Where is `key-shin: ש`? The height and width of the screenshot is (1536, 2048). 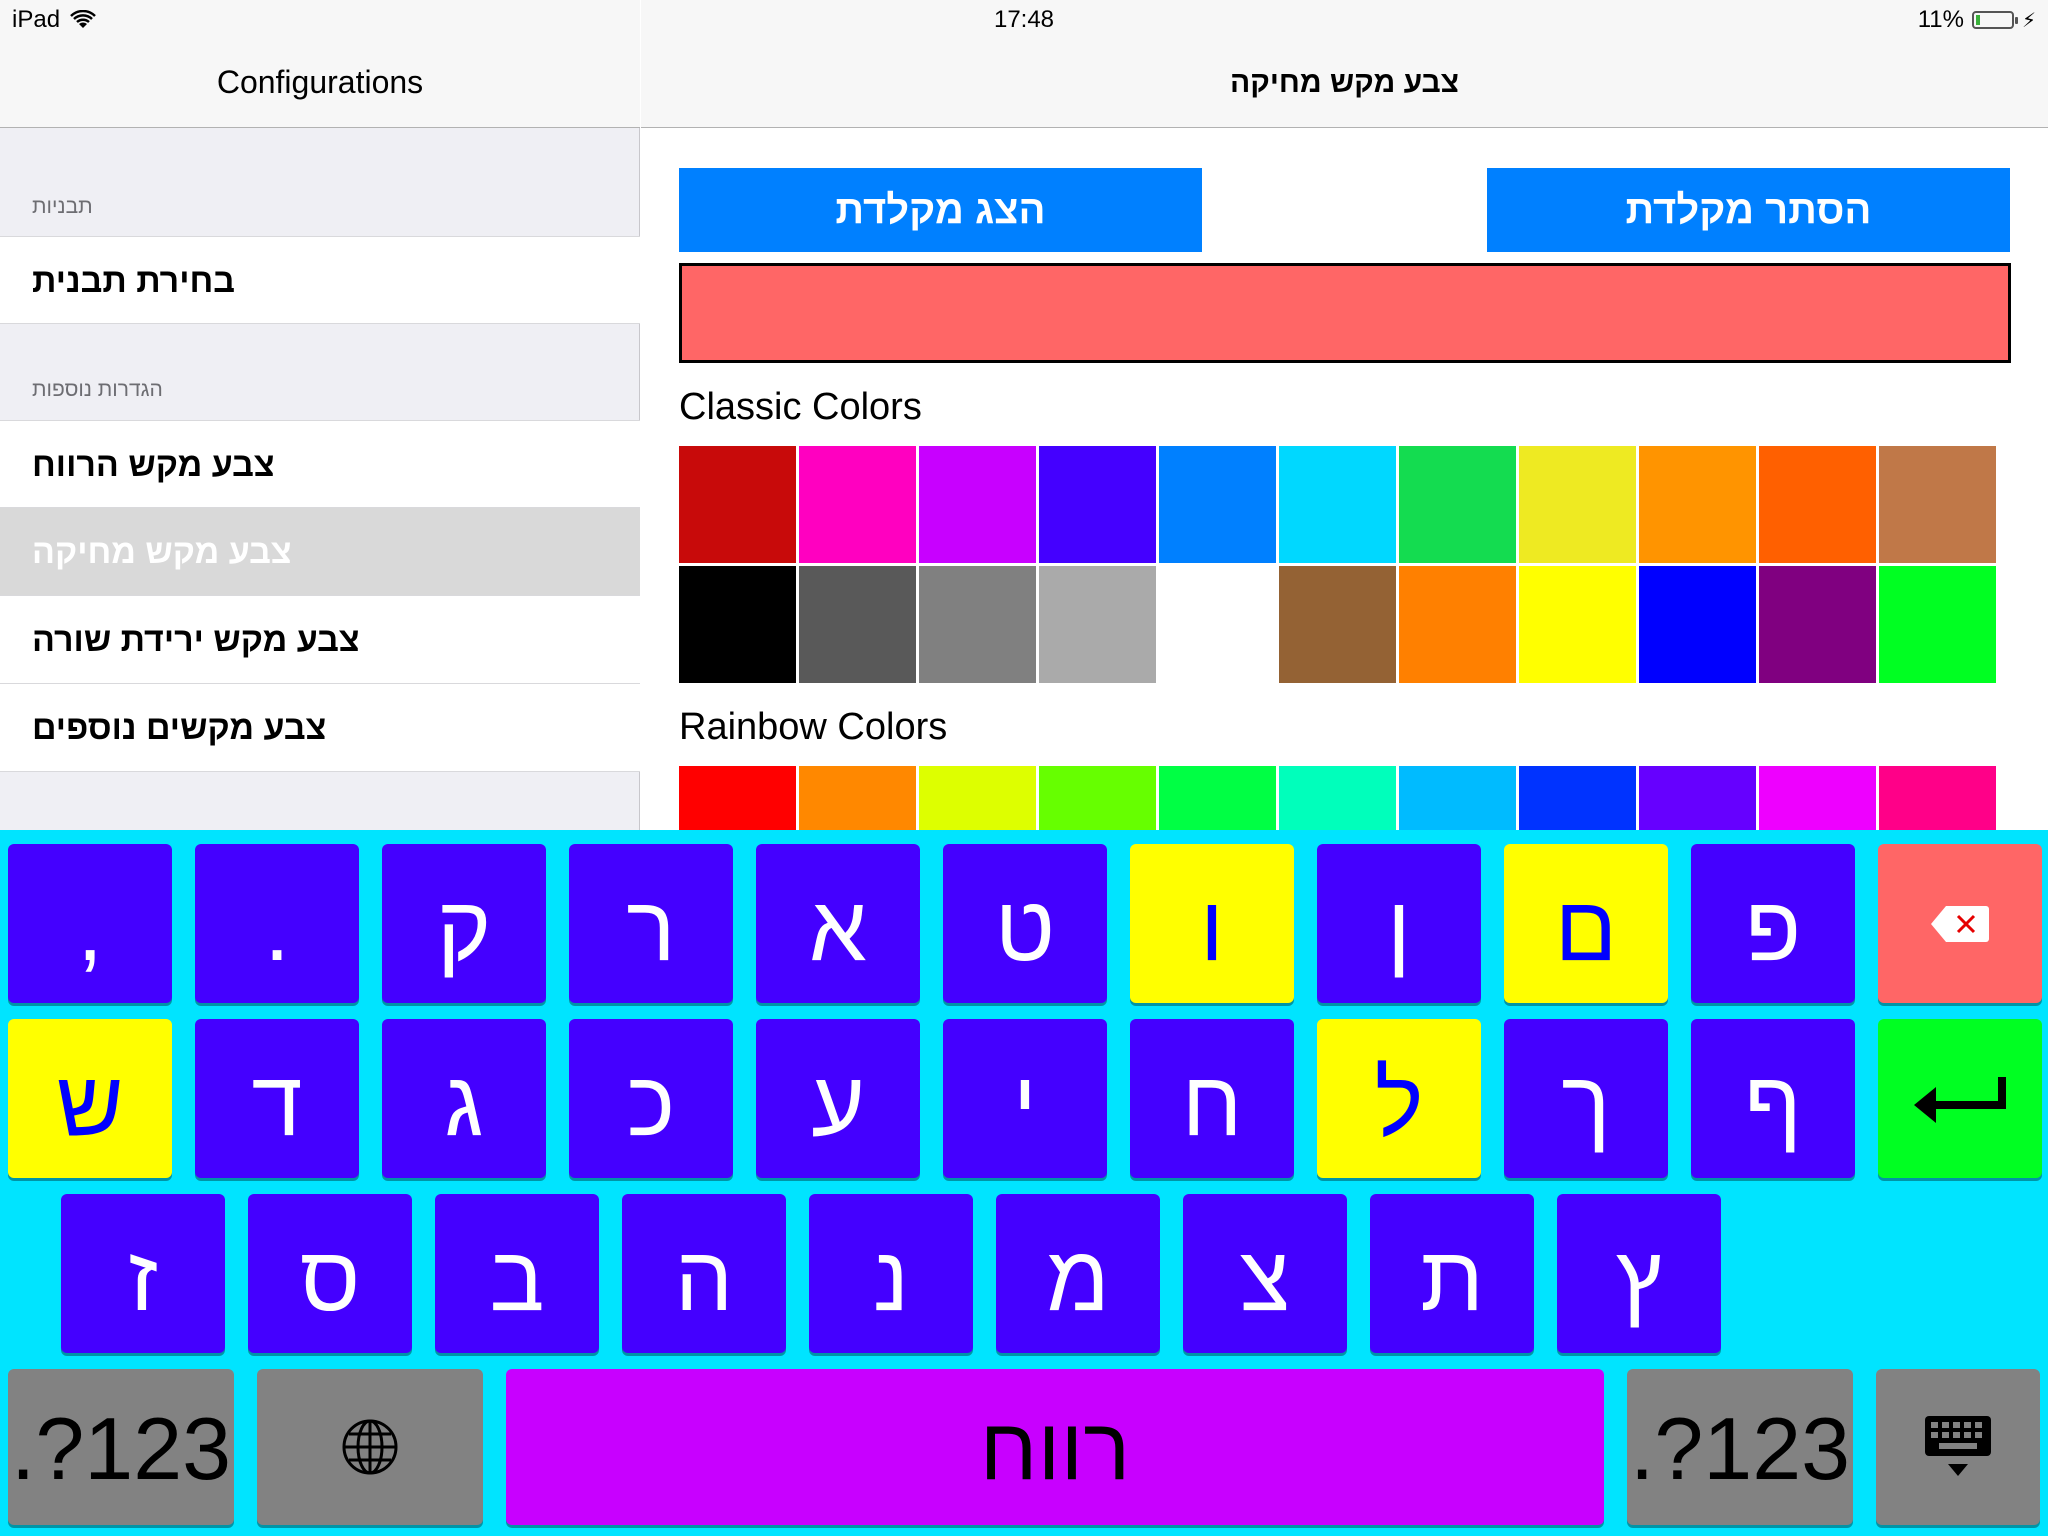 key-shin: ש is located at coordinates (90, 1098).